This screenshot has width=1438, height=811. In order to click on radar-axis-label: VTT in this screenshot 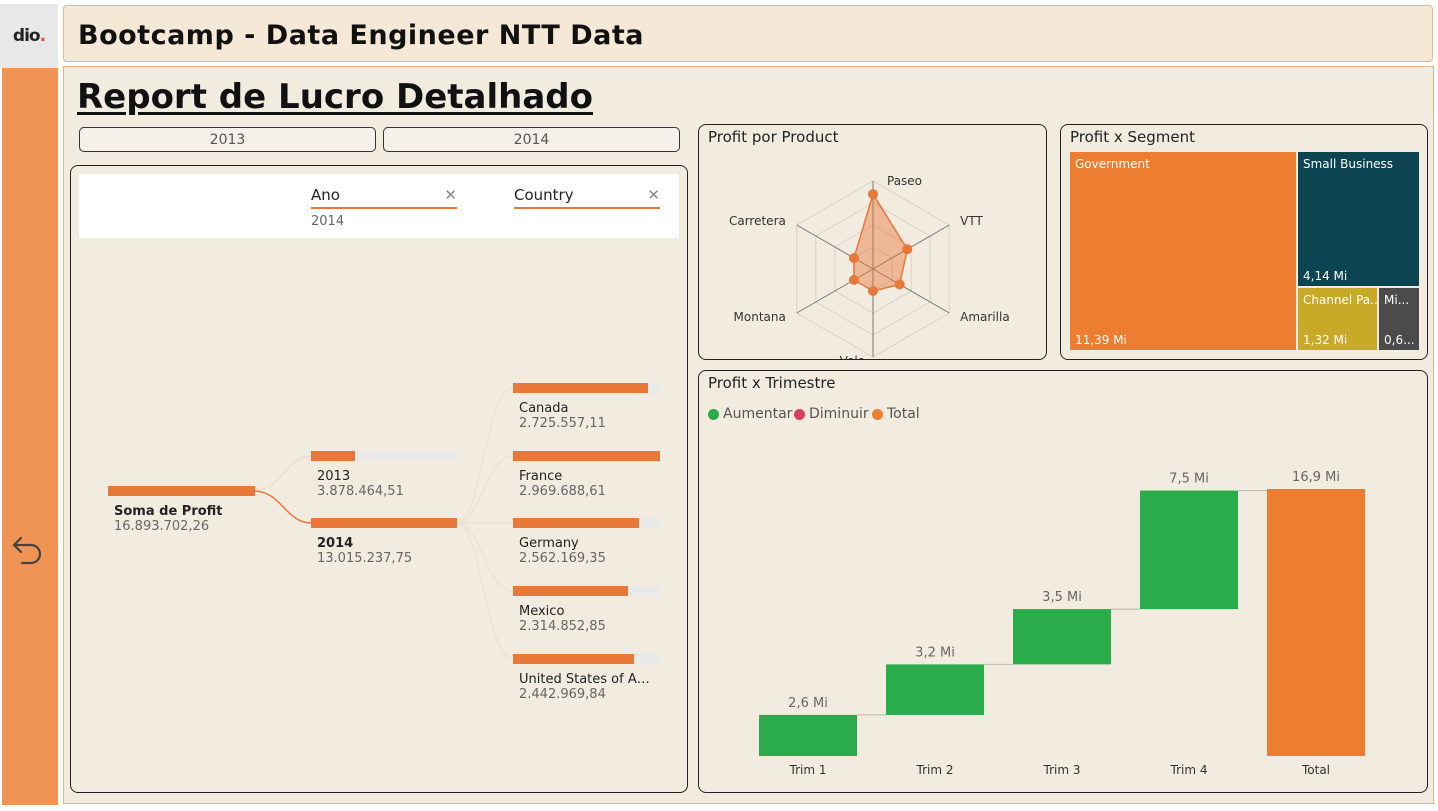, I will do `click(971, 221)`.